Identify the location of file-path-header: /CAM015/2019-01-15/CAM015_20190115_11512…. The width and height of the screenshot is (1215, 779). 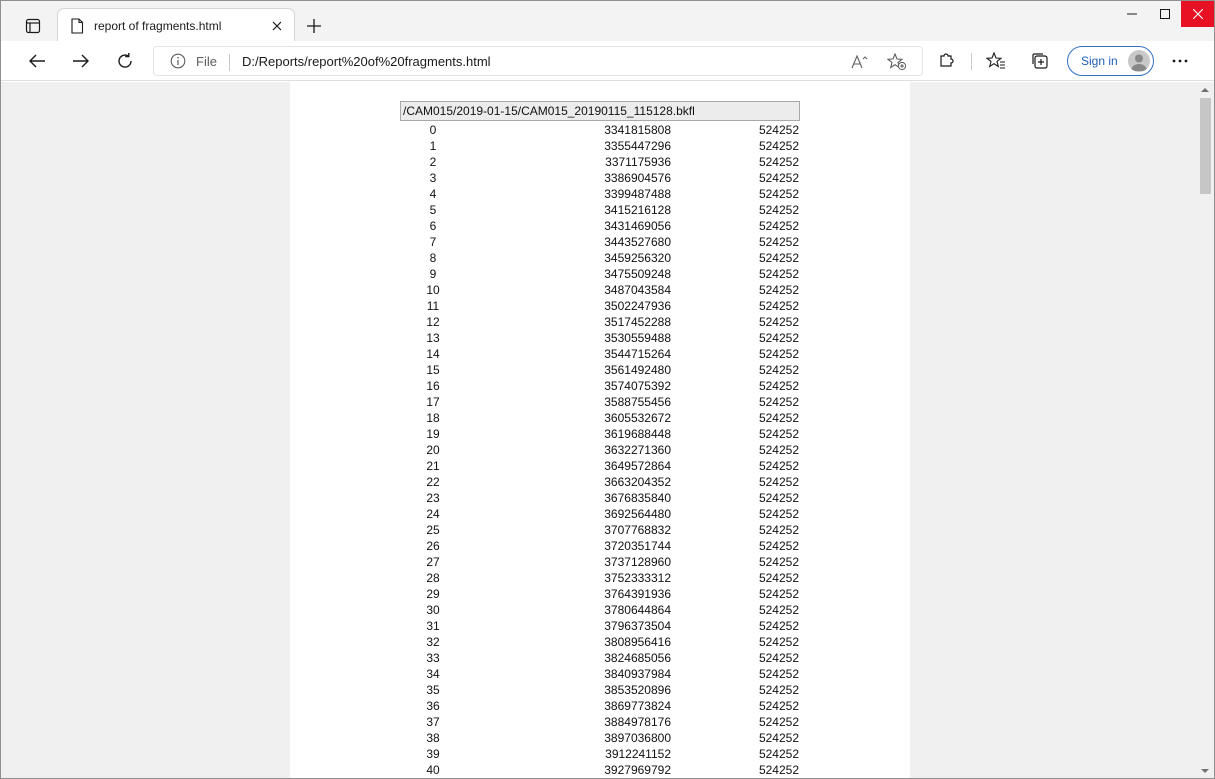
(600, 111).